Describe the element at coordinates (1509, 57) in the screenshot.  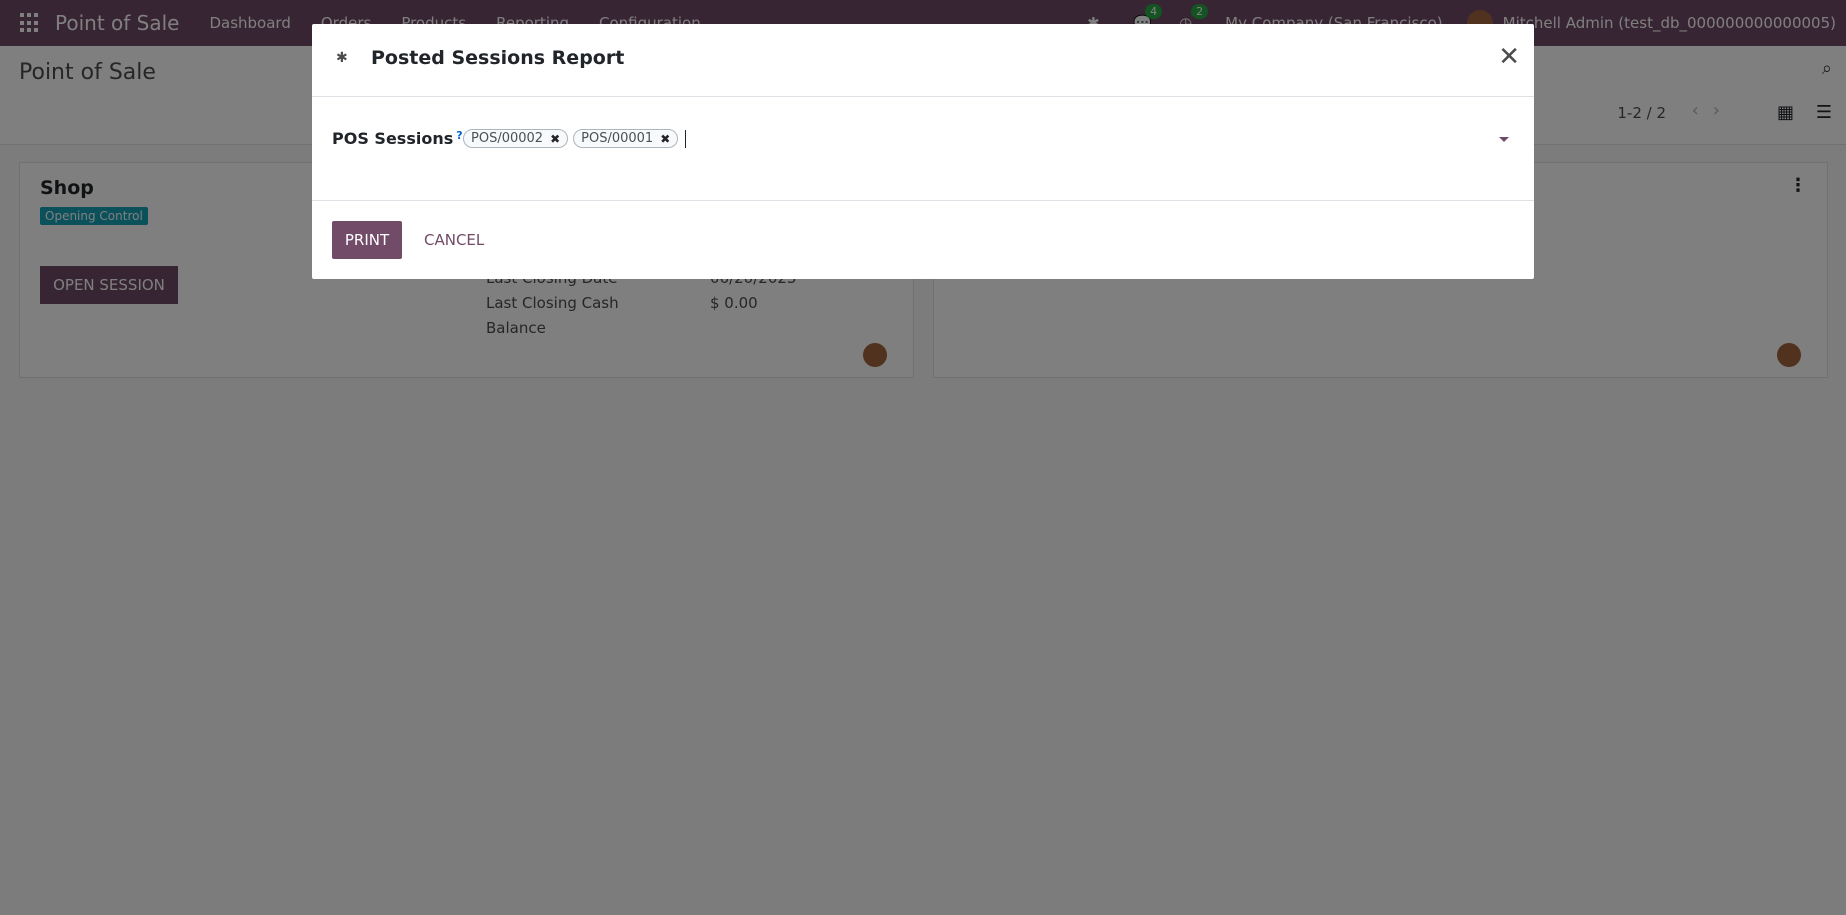
I see `close-icon: ✕` at that location.